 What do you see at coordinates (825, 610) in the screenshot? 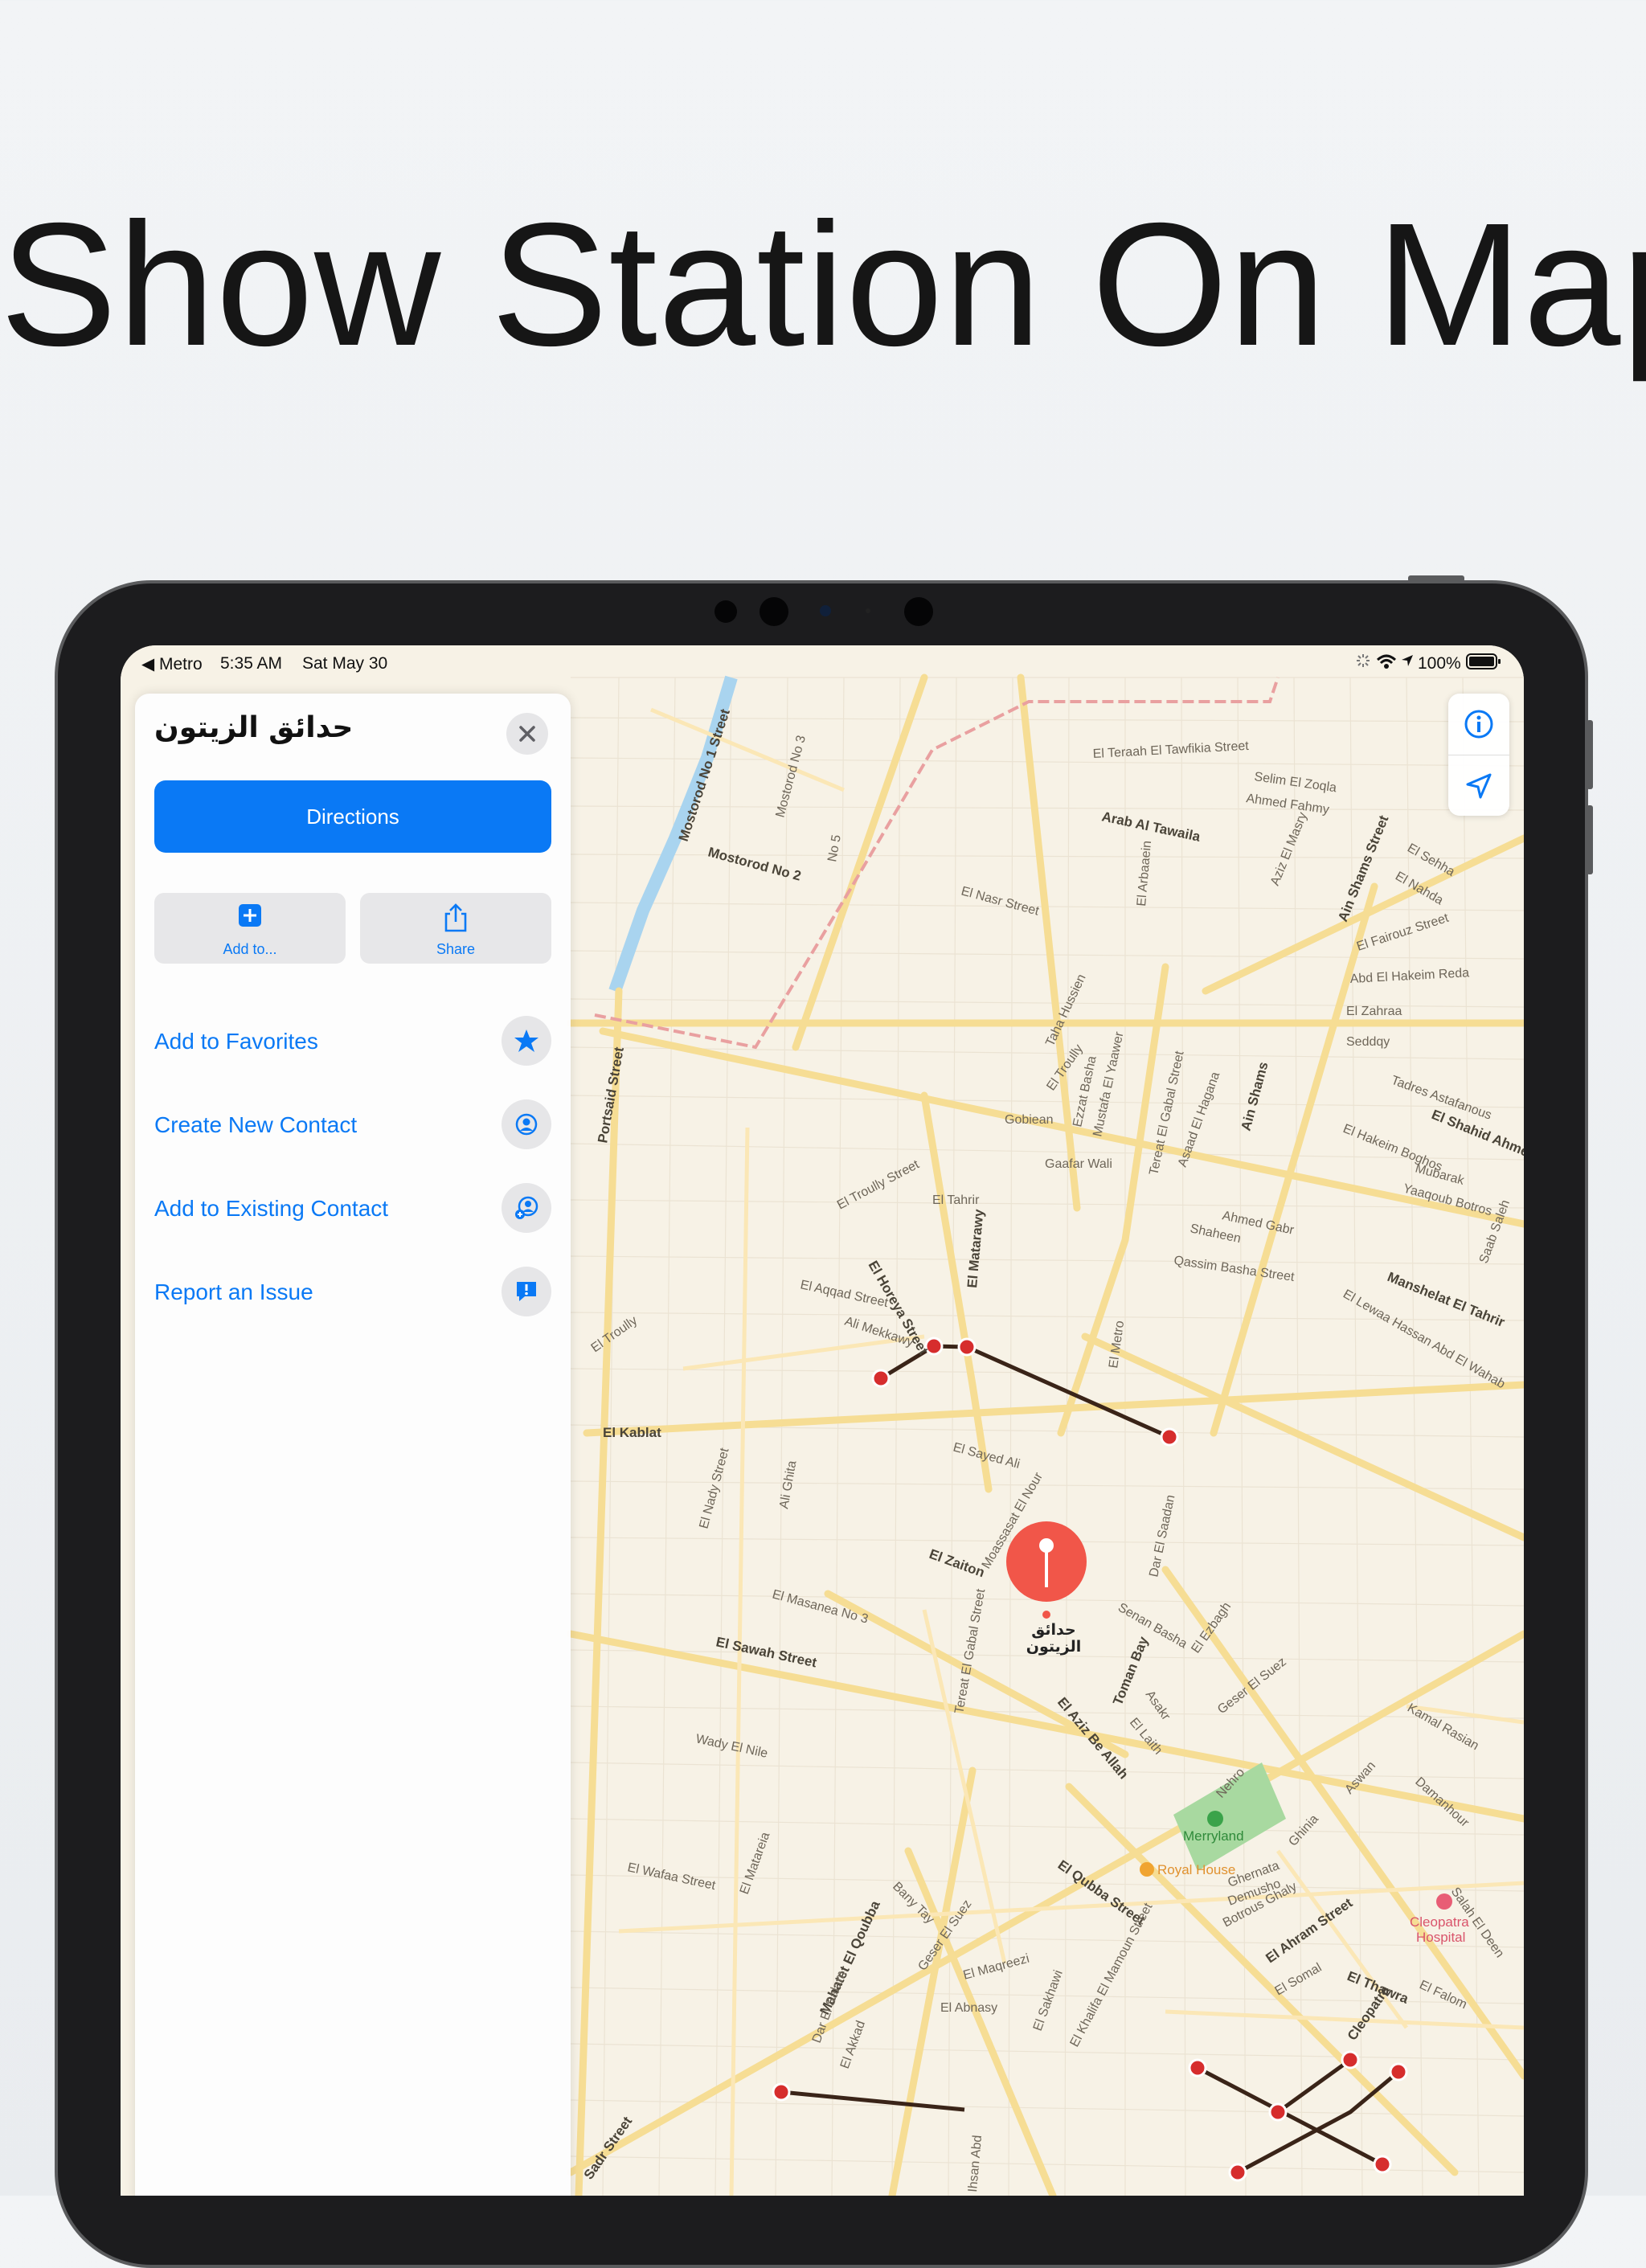
I see `camera-sensor` at bounding box center [825, 610].